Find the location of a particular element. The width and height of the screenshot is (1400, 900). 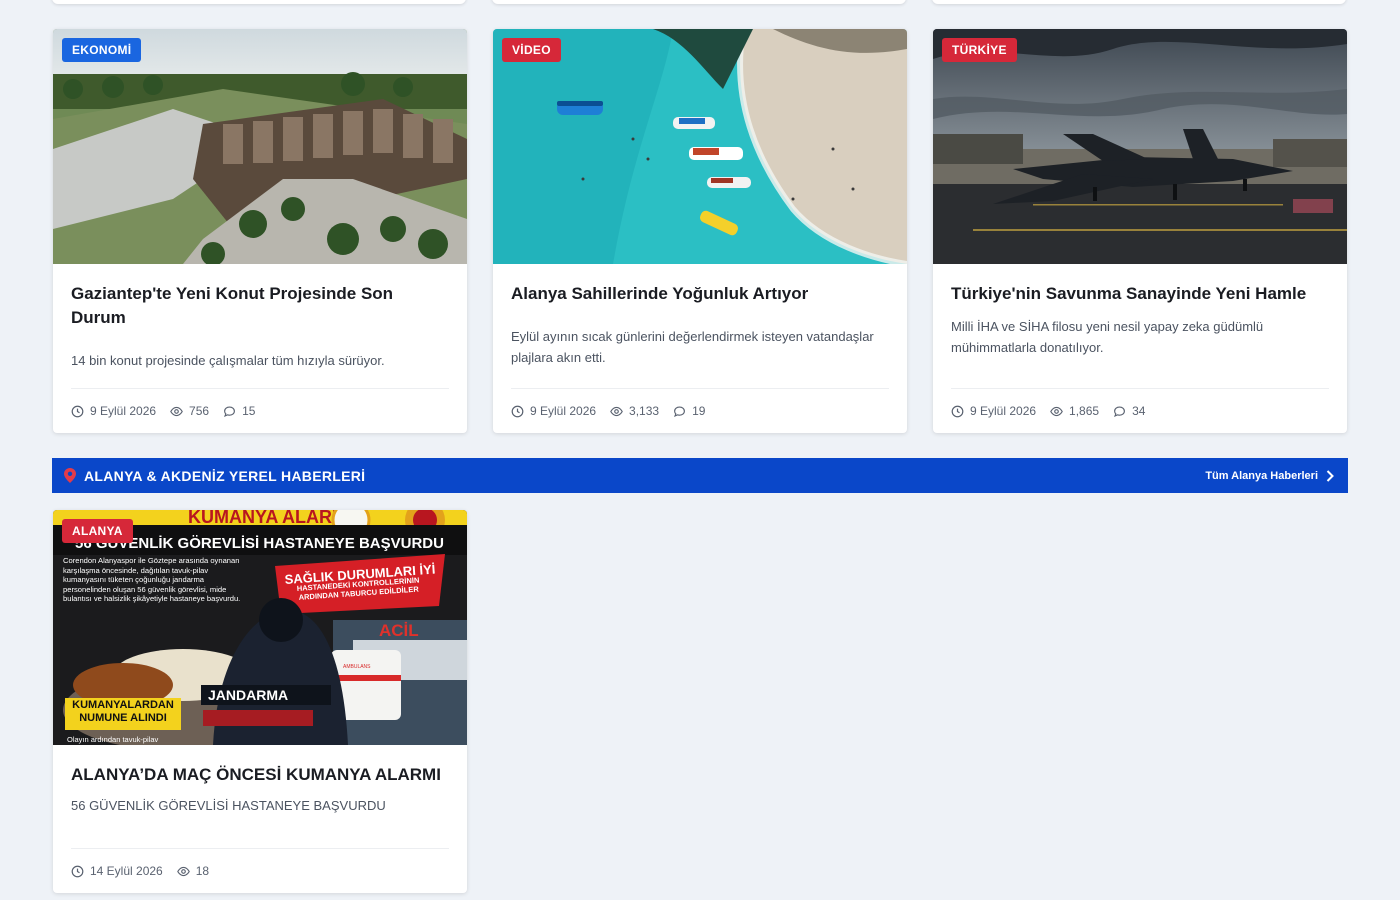

news-meta: 9 Eylül 2026 1,865 34 is located at coordinates (1140, 410).